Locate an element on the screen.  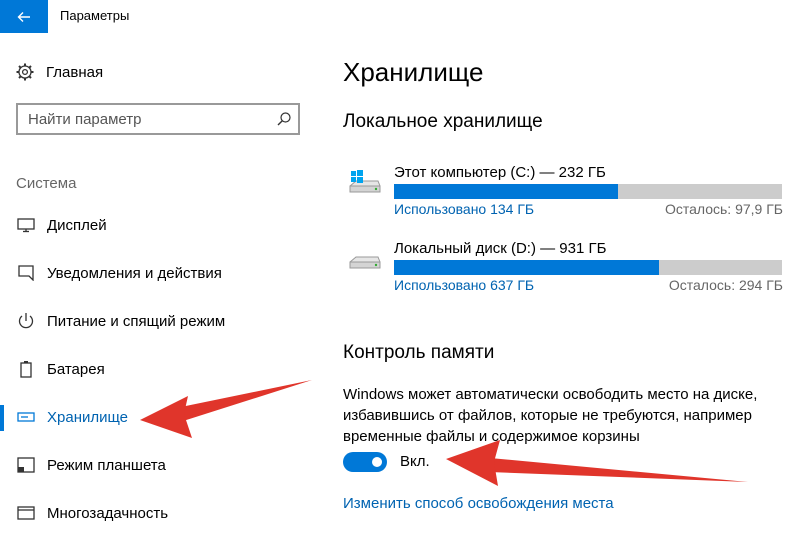
back-button is located at coordinates (24, 16).